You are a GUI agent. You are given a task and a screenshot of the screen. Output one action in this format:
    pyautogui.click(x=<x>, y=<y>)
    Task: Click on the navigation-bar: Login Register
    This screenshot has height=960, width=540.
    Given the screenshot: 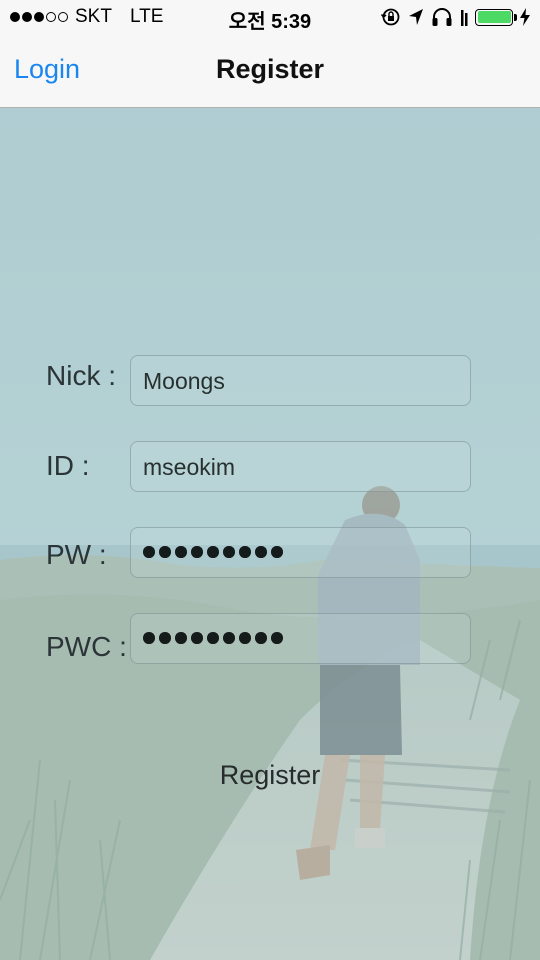 What is the action you would take?
    pyautogui.click(x=270, y=71)
    